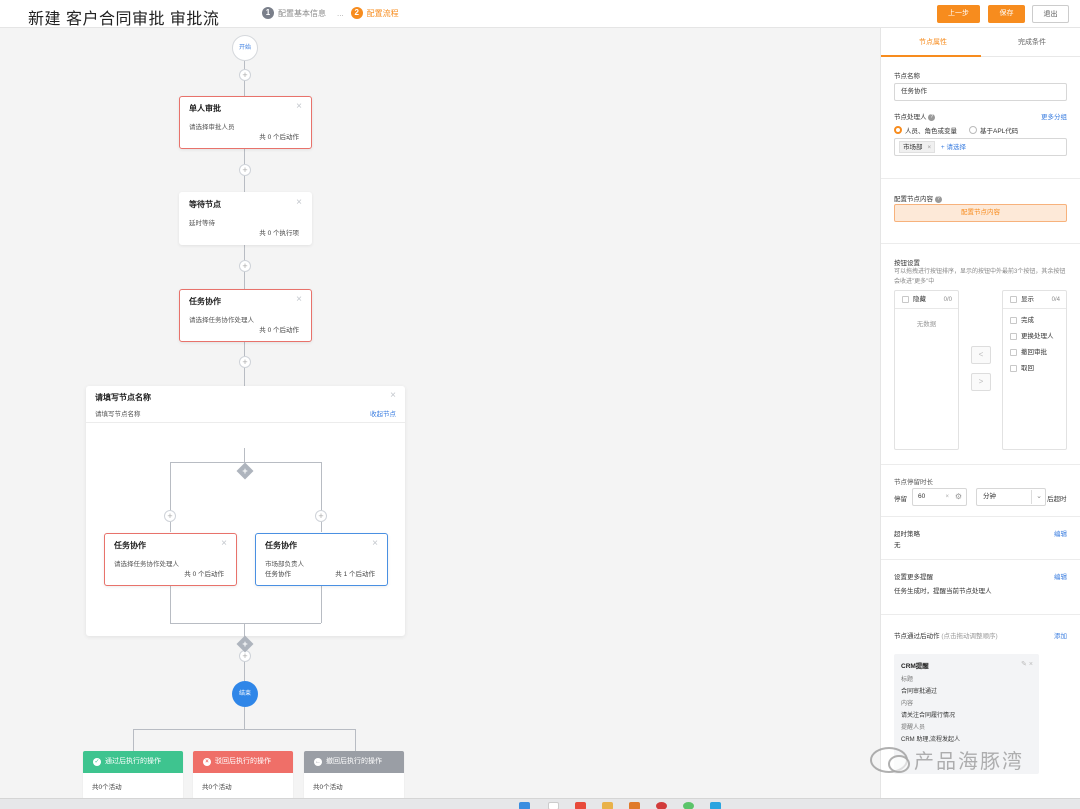 The width and height of the screenshot is (1080, 809). Describe the element at coordinates (1050, 14) in the screenshot. I see `exit-button: 退出` at that location.